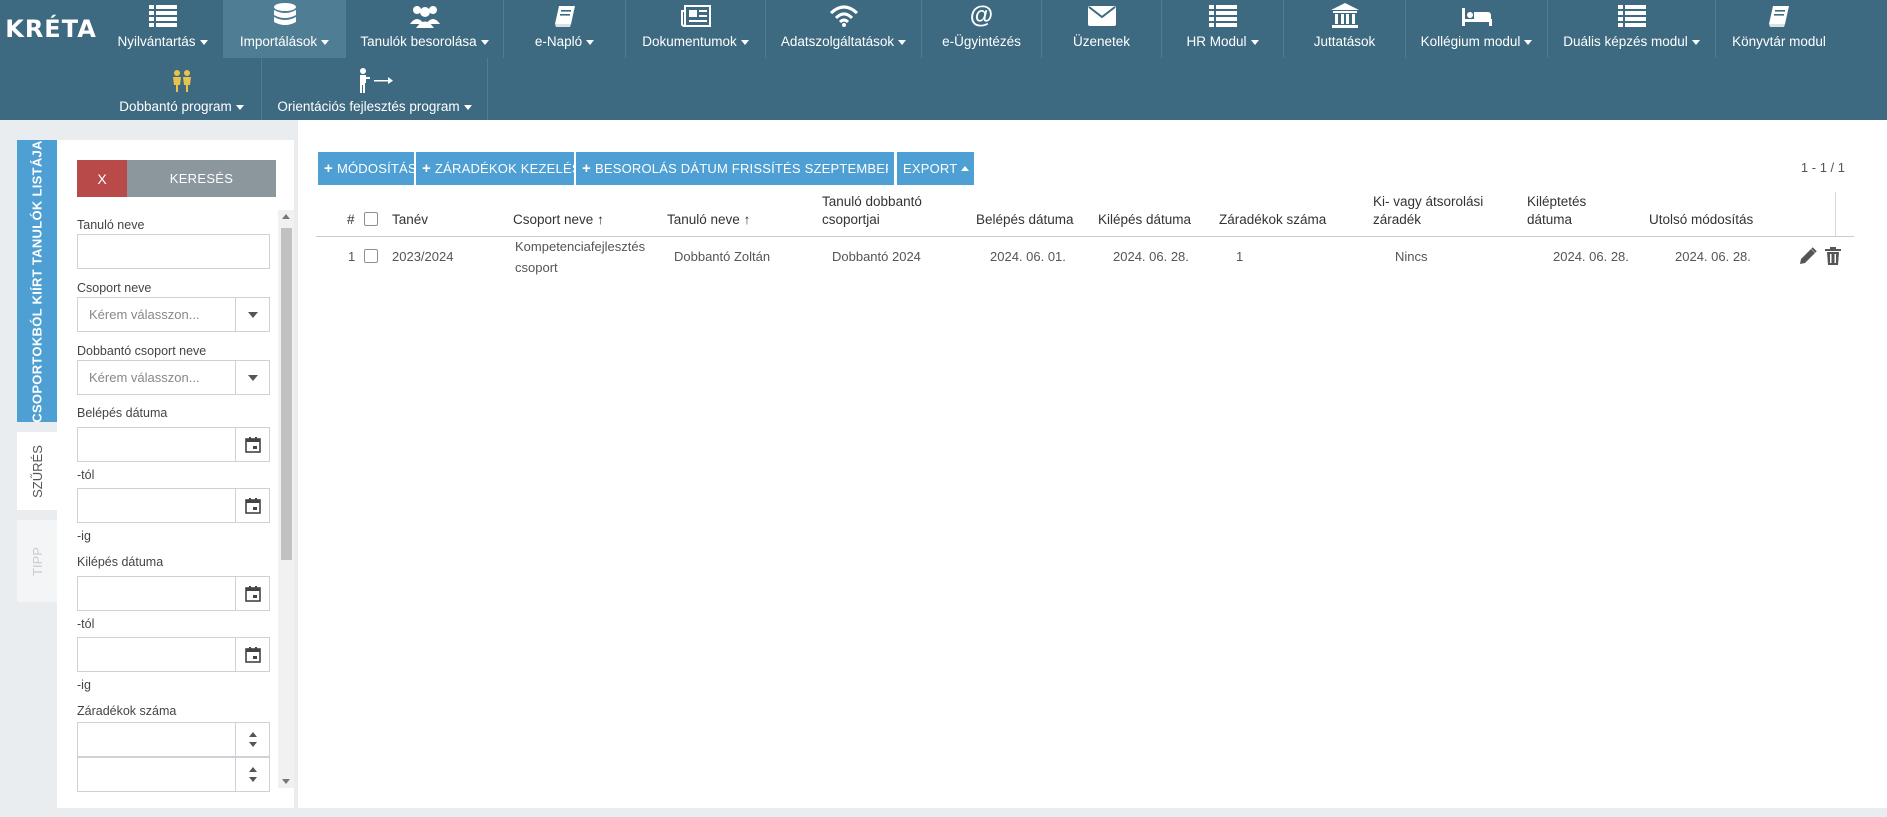  Describe the element at coordinates (114, 288) in the screenshot. I see `group-name-label: Csoport neve` at that location.